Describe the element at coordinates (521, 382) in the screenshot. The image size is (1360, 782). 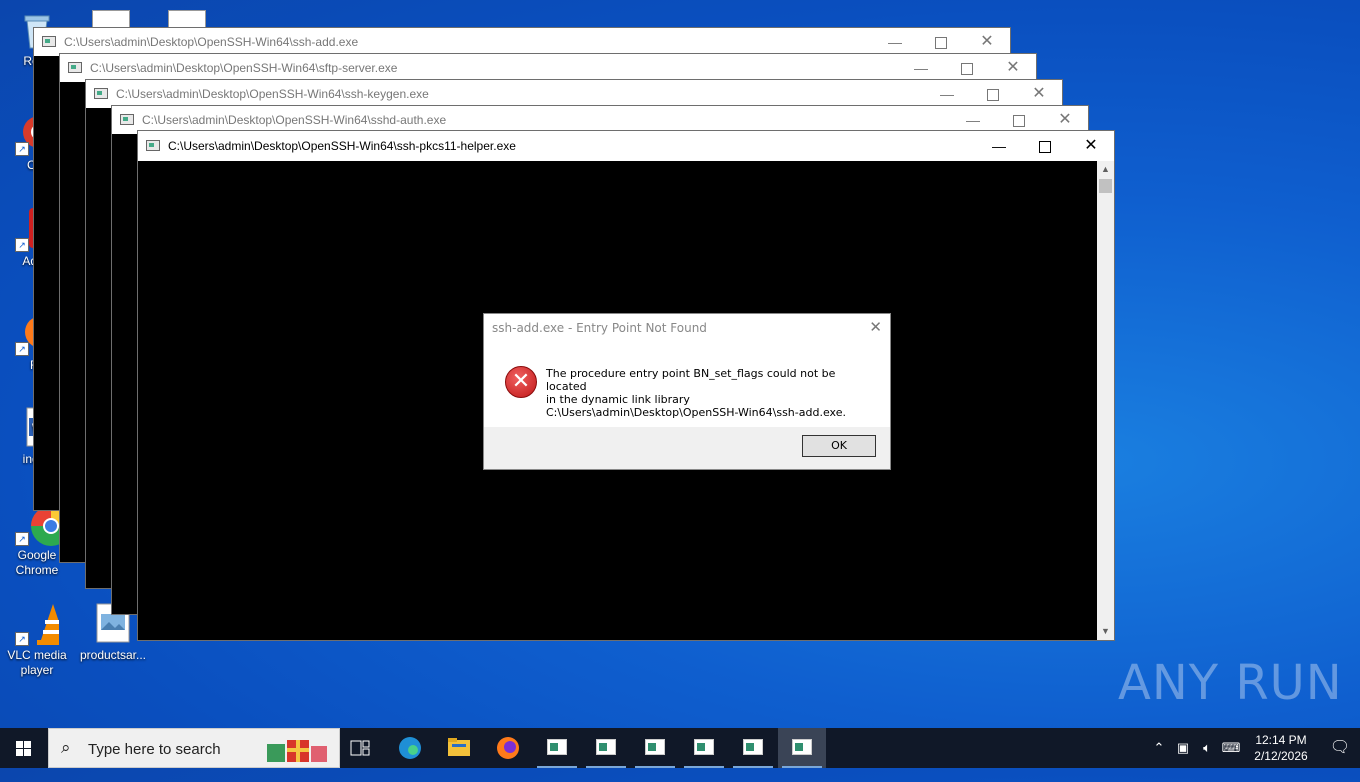
I see `error-icon: ✕` at that location.